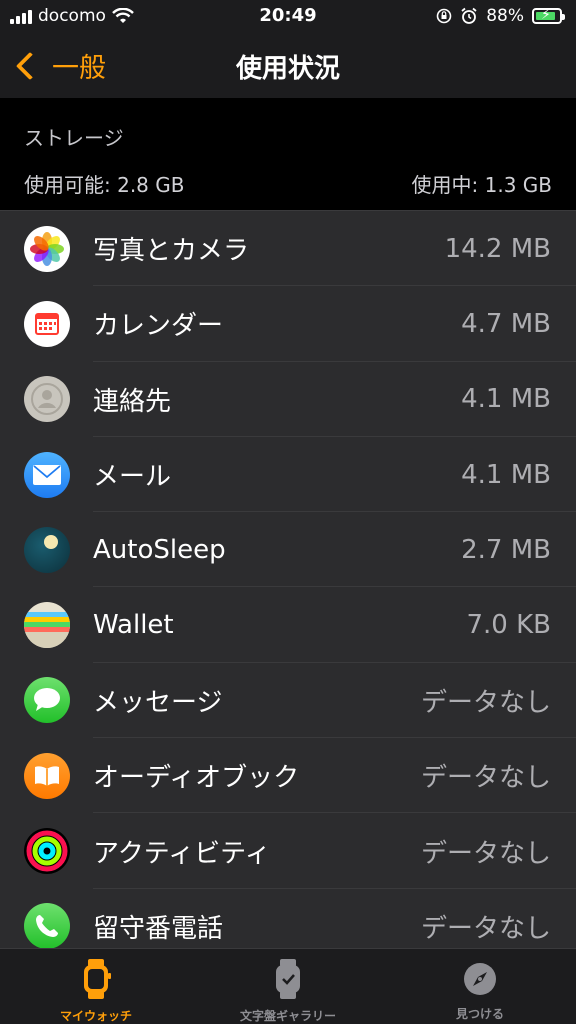  What do you see at coordinates (74, 138) in the screenshot?
I see `storage-title: ストレージ` at bounding box center [74, 138].